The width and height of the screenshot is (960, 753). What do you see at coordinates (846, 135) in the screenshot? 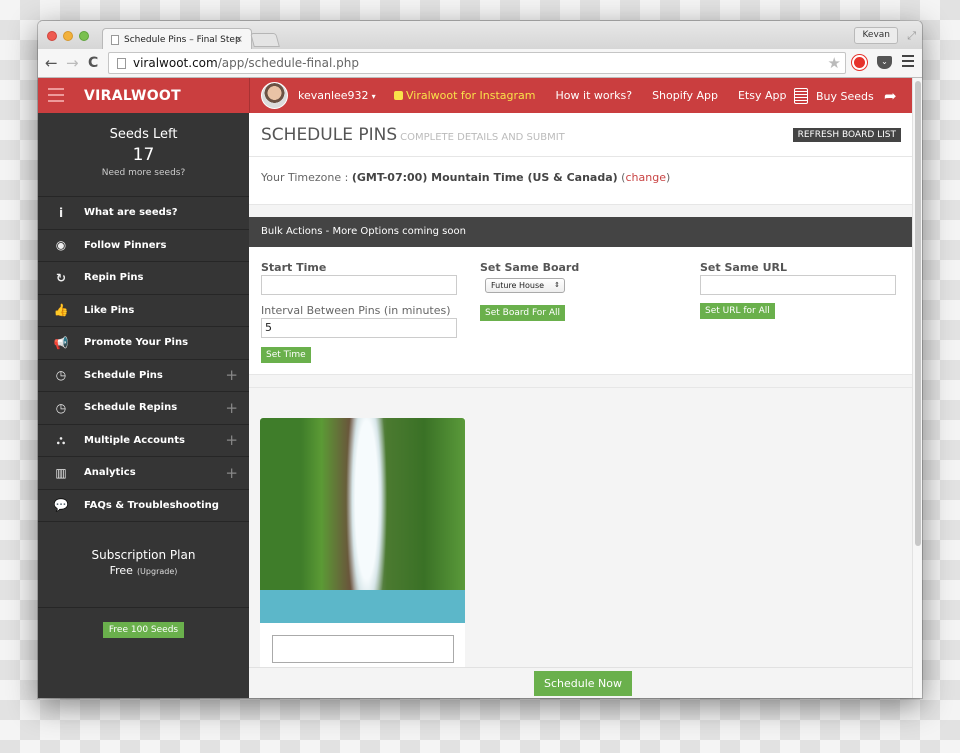
I see `refresh-board-list-button: REFRESH BOARD LIST` at bounding box center [846, 135].